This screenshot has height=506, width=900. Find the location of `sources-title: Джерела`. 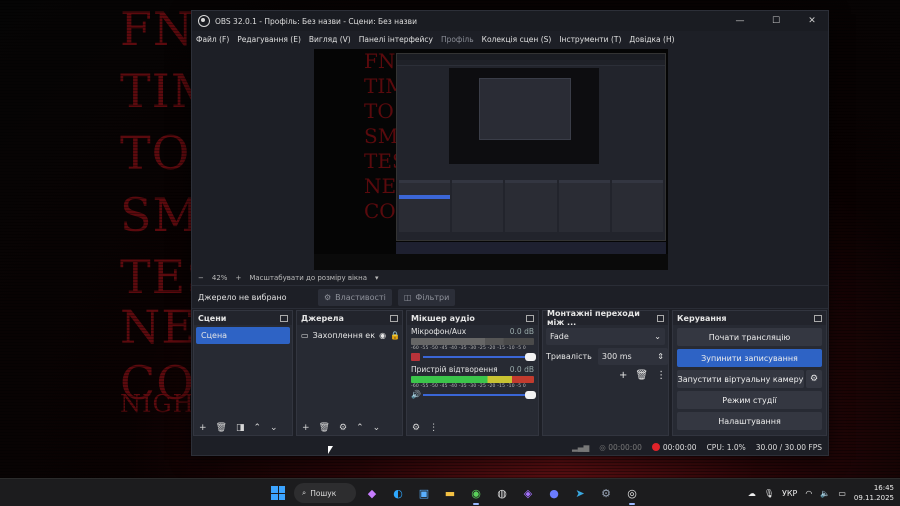

sources-title: Джерела is located at coordinates (322, 318).